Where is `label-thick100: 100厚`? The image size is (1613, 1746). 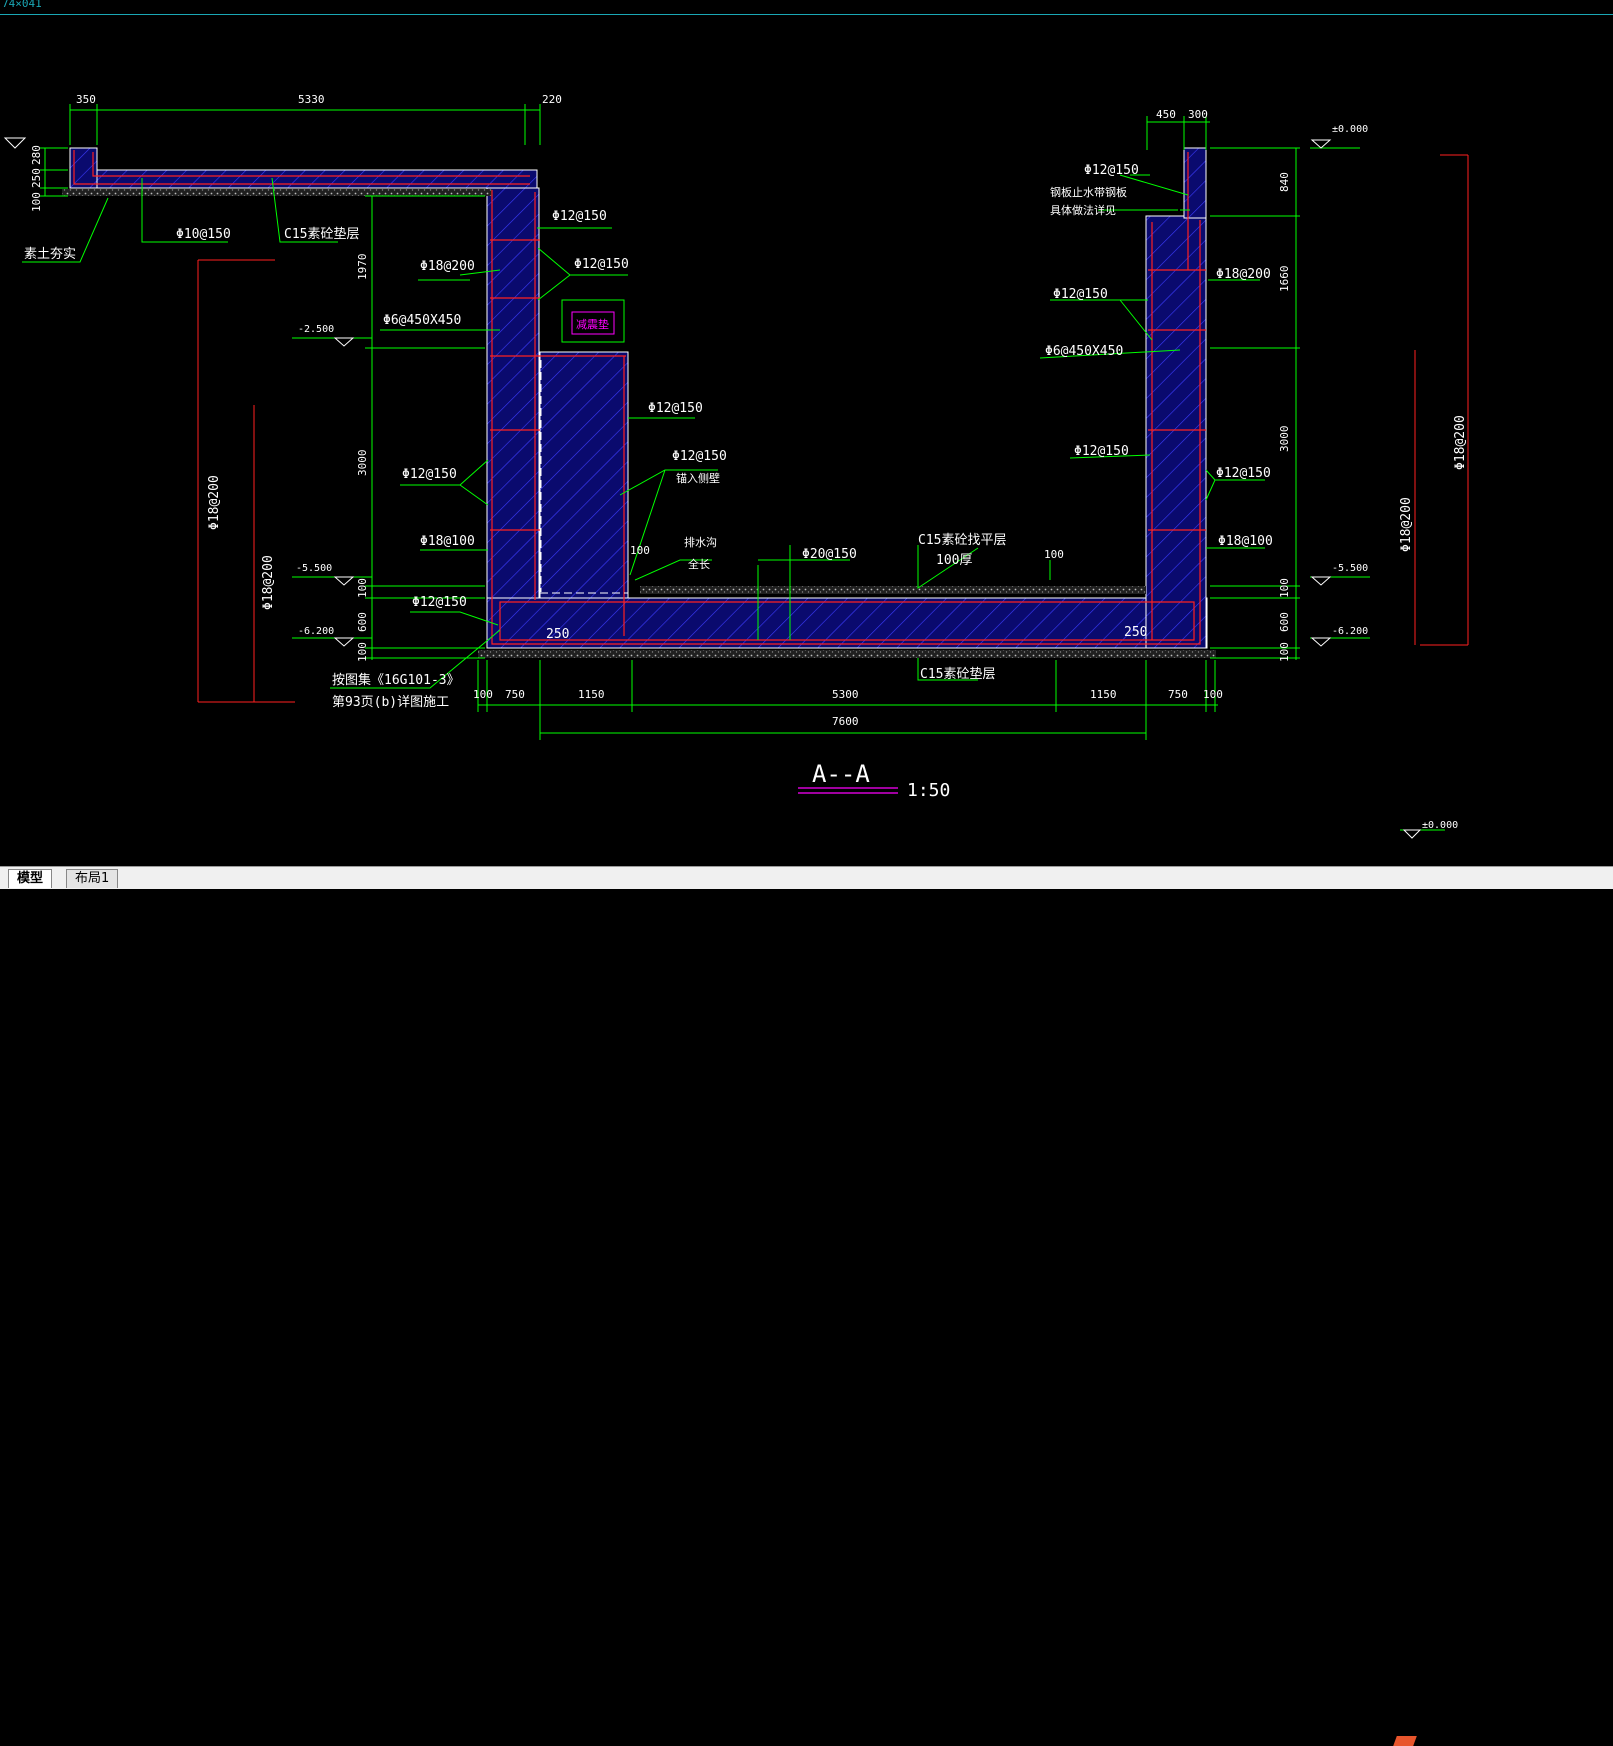
label-thick100: 100厚 is located at coordinates (954, 560).